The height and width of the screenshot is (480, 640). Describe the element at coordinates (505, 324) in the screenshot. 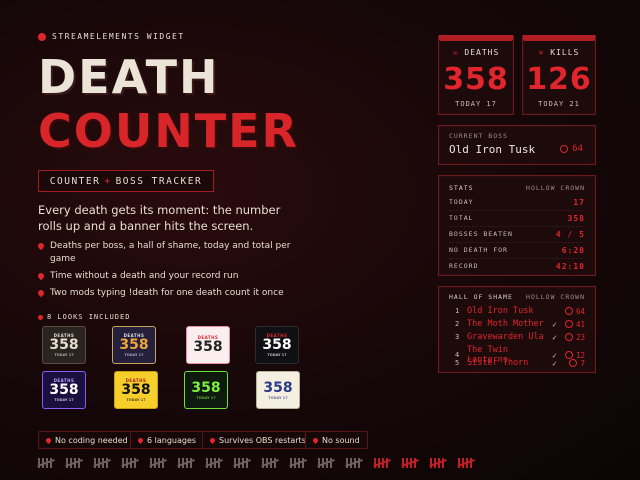

I see `hall-boss-name: The Moth Mother` at that location.